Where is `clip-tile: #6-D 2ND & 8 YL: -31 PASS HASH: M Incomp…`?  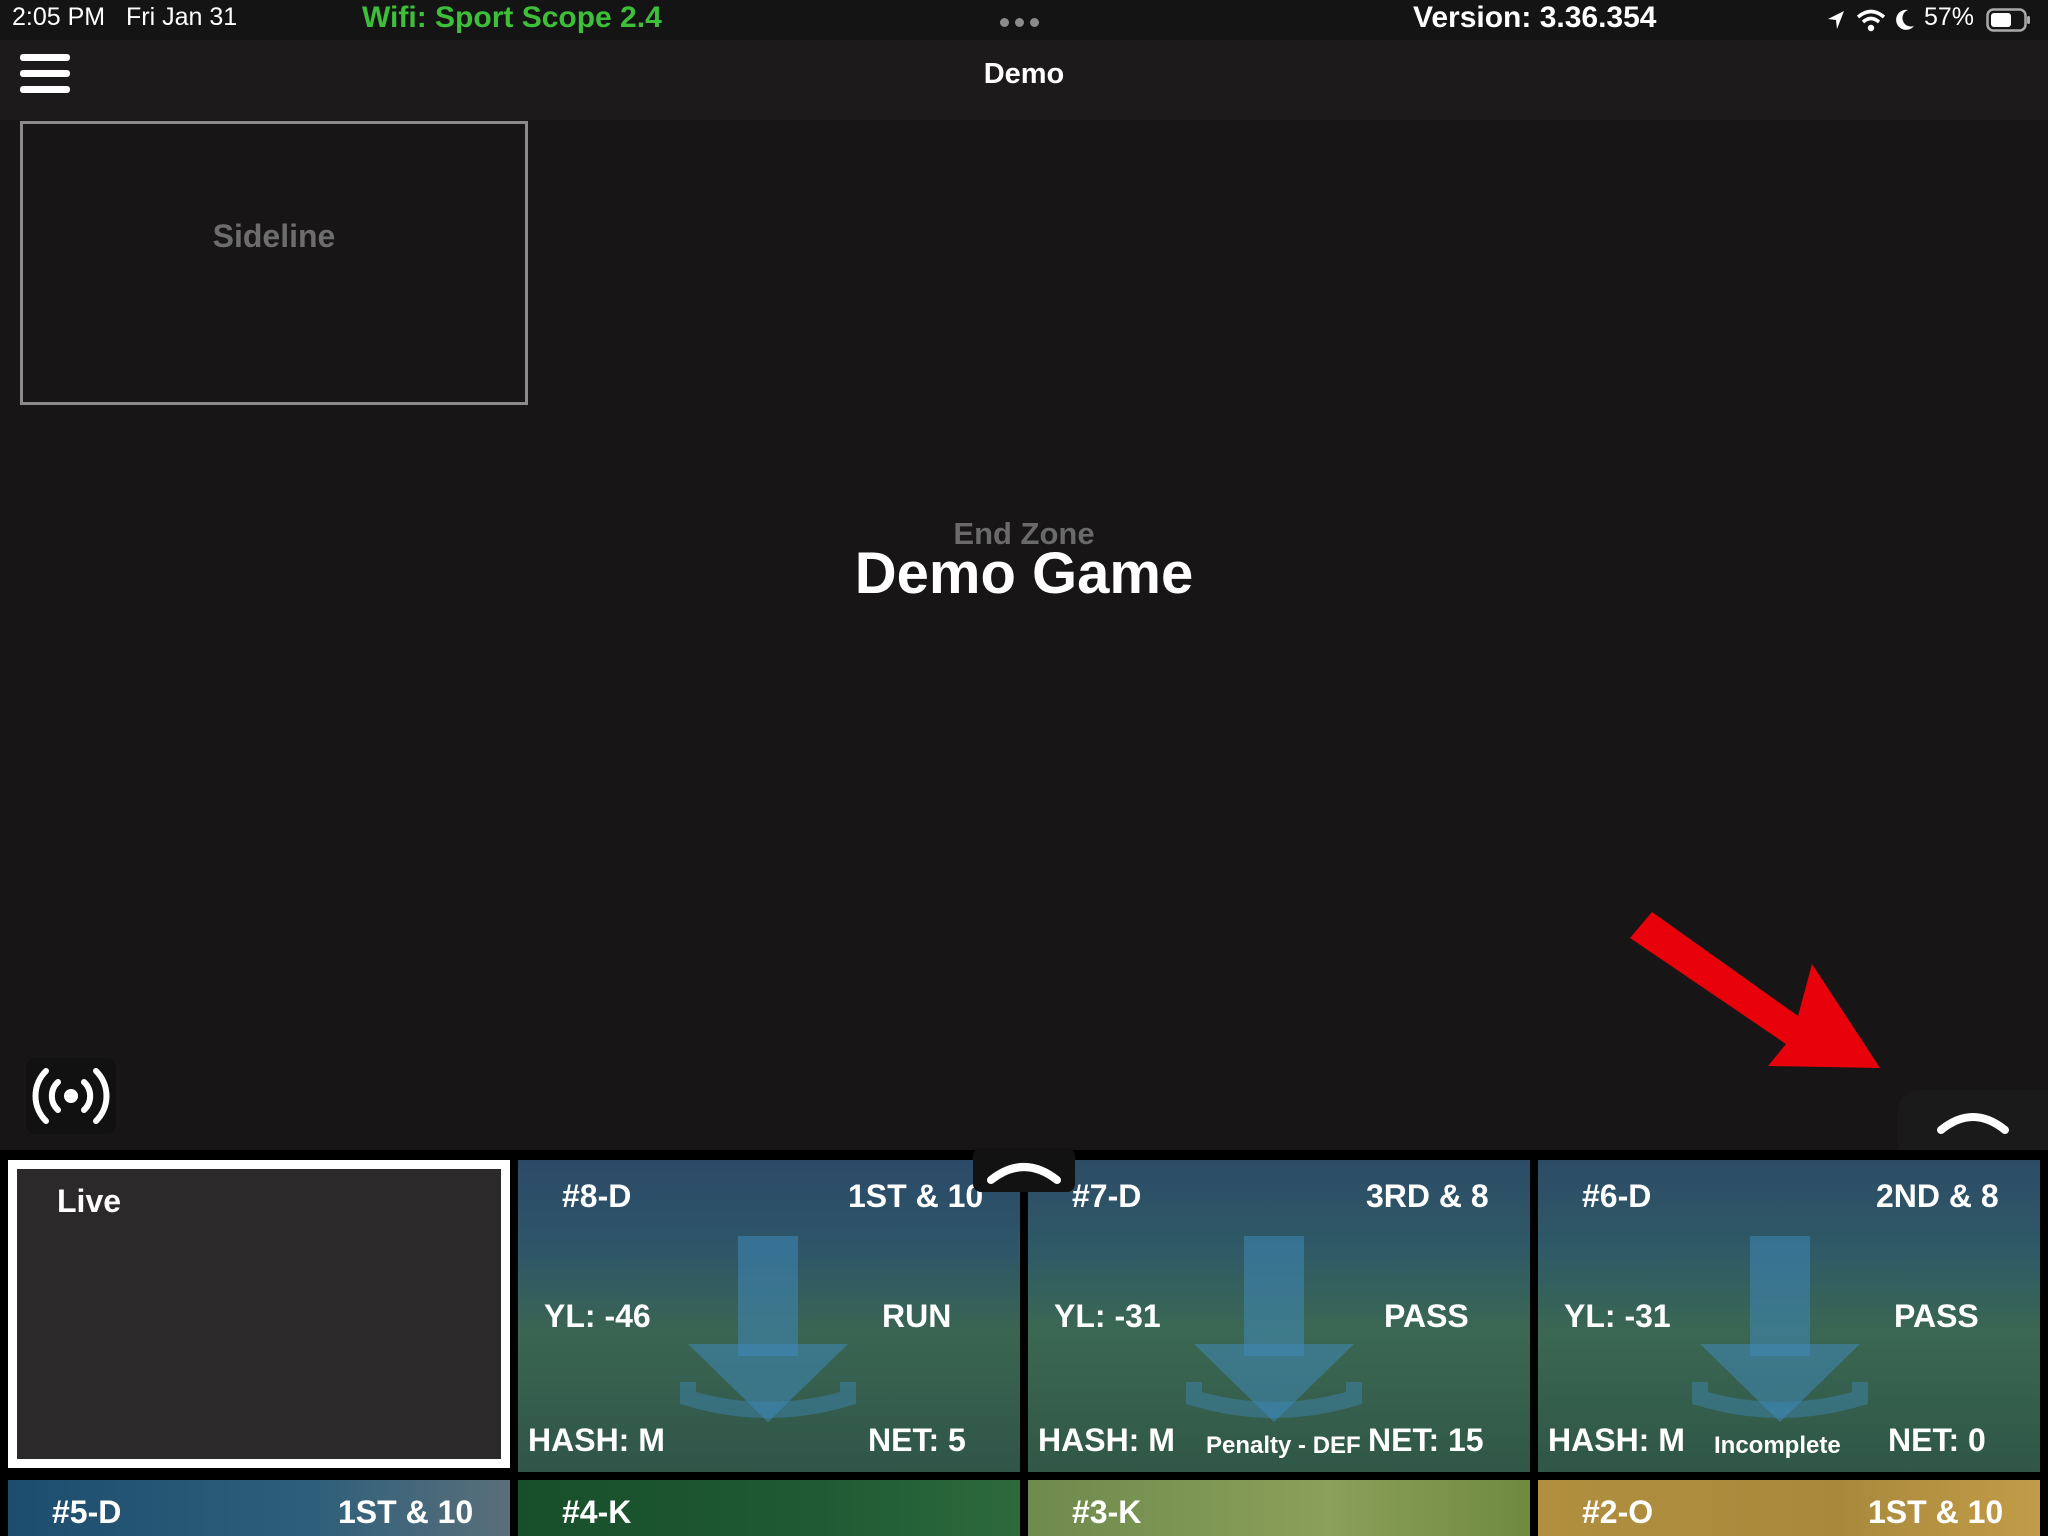
clip-tile: #6-D 2ND & 8 YL: -31 PASS HASH: M Incomp… is located at coordinates (1789, 1316).